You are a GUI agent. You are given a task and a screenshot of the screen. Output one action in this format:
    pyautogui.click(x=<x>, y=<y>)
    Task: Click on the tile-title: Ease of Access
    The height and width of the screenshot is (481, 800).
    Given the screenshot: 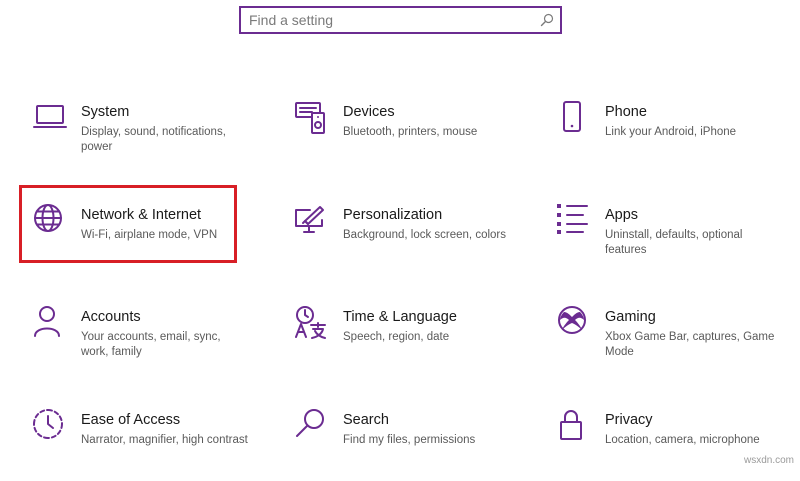 What is the action you would take?
    pyautogui.click(x=131, y=420)
    